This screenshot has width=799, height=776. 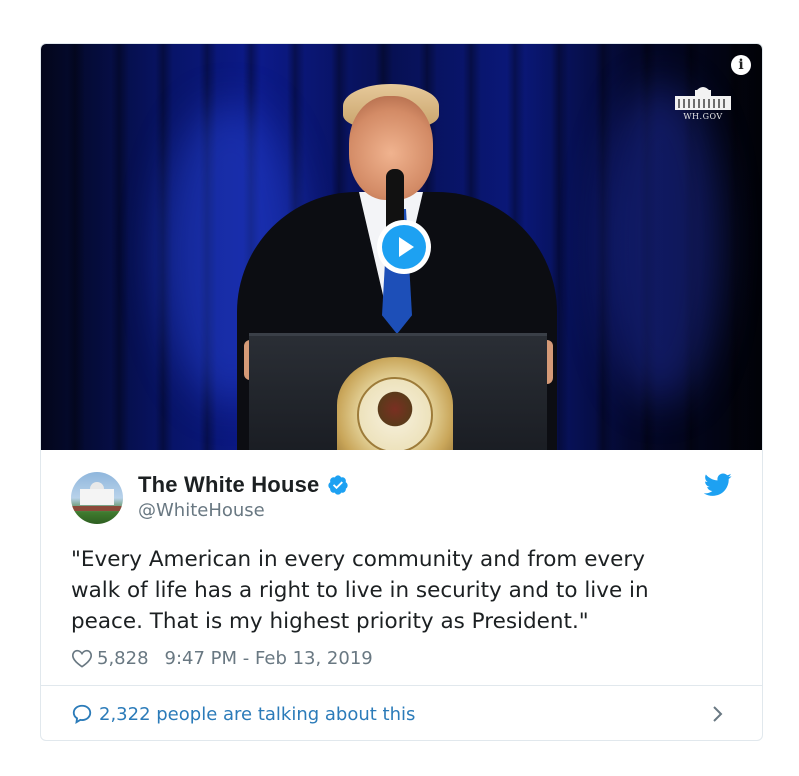 I want to click on verified-badge-icon, so click(x=338, y=485).